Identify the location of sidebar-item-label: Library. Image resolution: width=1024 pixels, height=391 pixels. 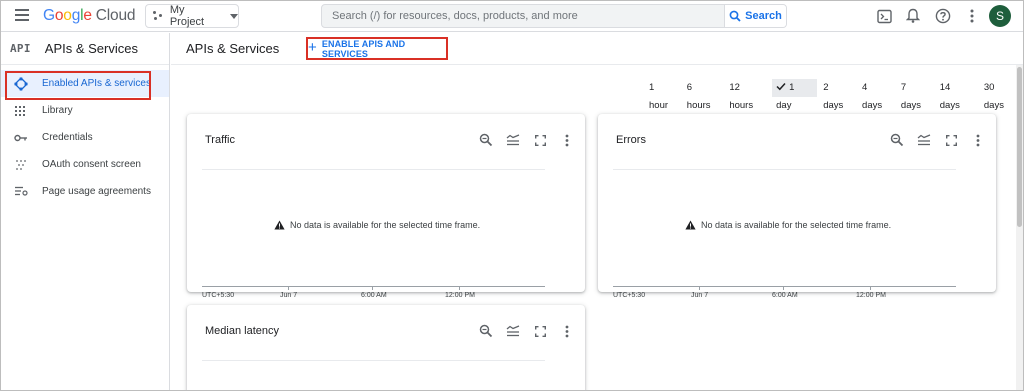
(57, 110).